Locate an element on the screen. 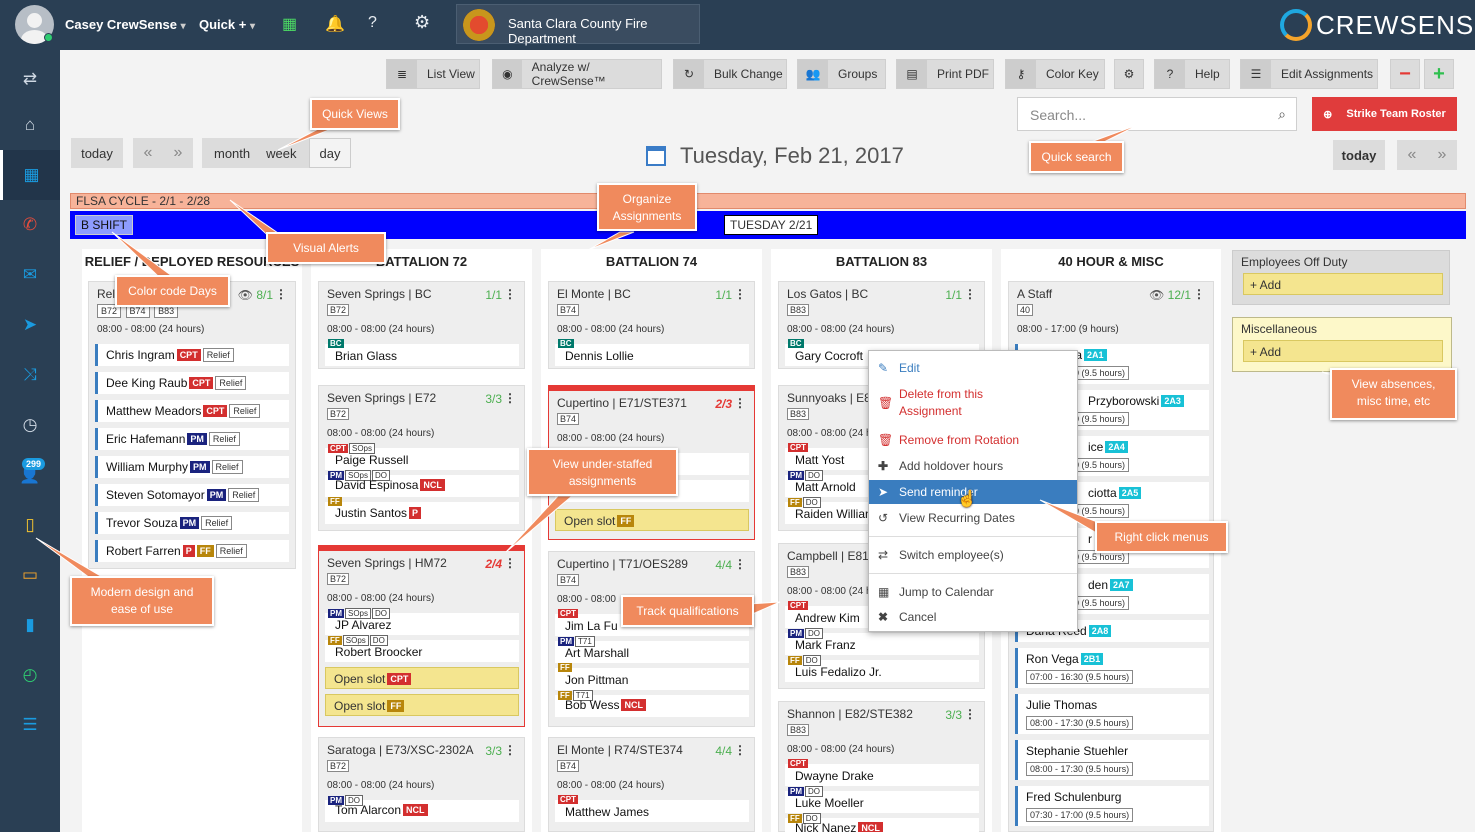  settings-button: ⚙ is located at coordinates (1129, 74).